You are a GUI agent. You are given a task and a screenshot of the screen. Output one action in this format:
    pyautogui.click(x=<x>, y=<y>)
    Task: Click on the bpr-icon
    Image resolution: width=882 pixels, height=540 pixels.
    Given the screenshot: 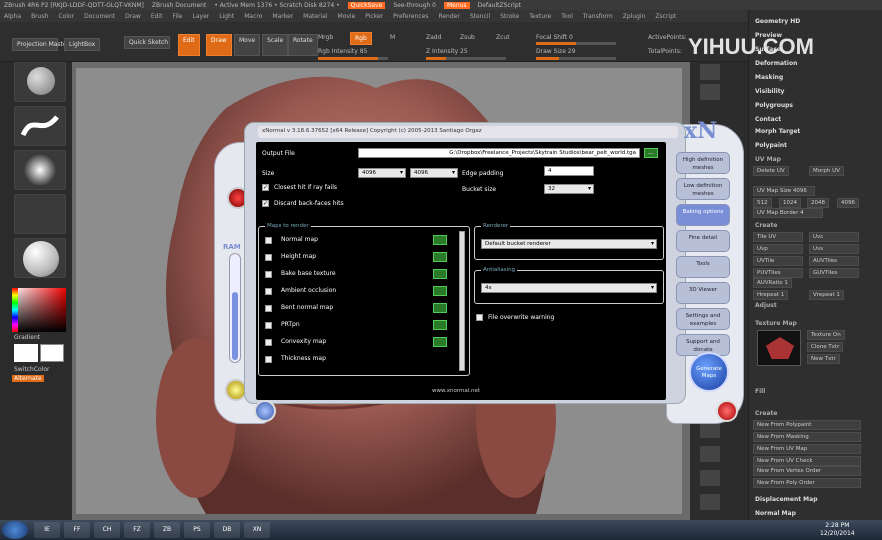 What is the action you would take?
    pyautogui.click(x=710, y=72)
    